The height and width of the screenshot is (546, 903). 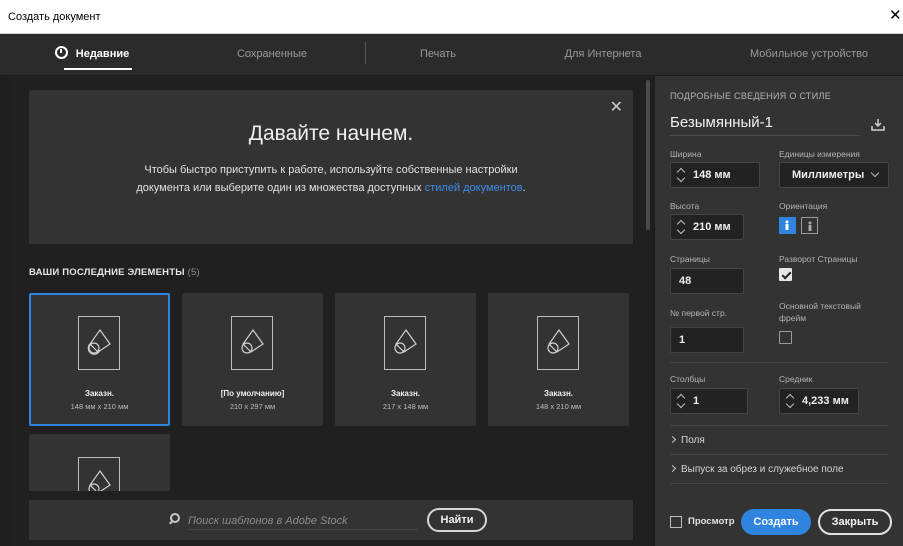 What do you see at coordinates (855, 522) in the screenshot?
I see `close-button: Закрыть` at bounding box center [855, 522].